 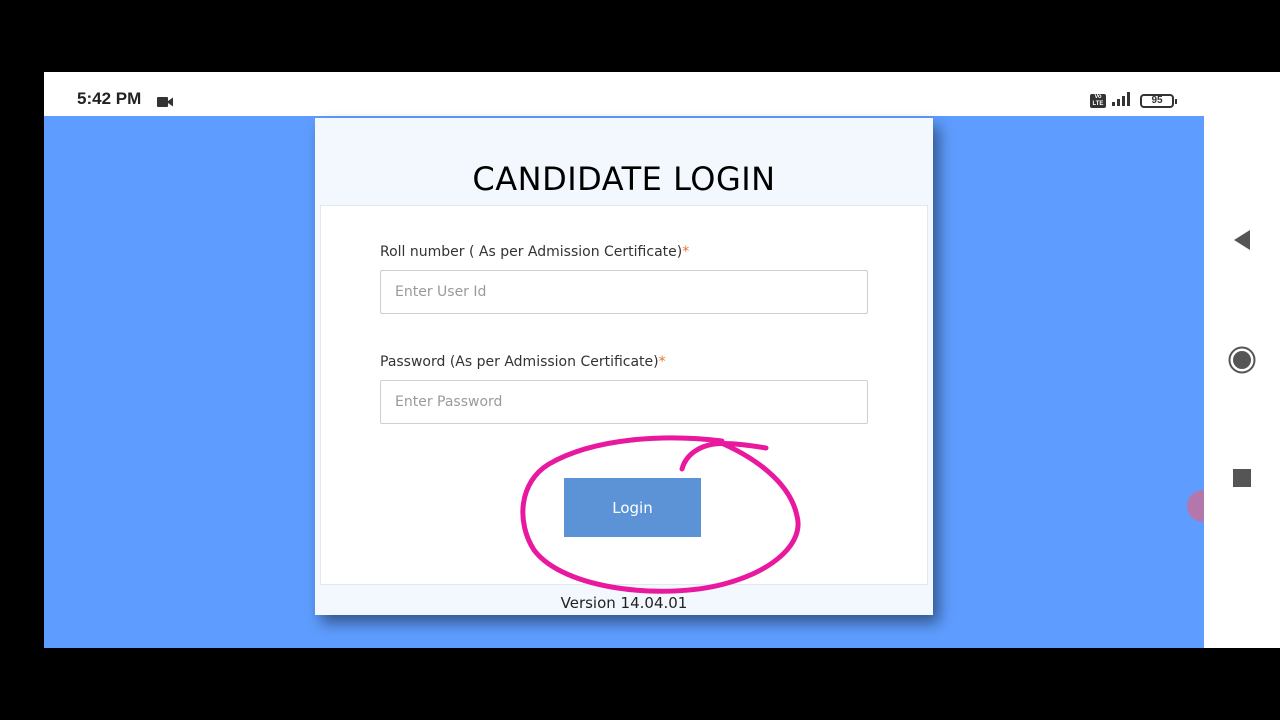 I want to click on roll-number-input, so click(x=624, y=292).